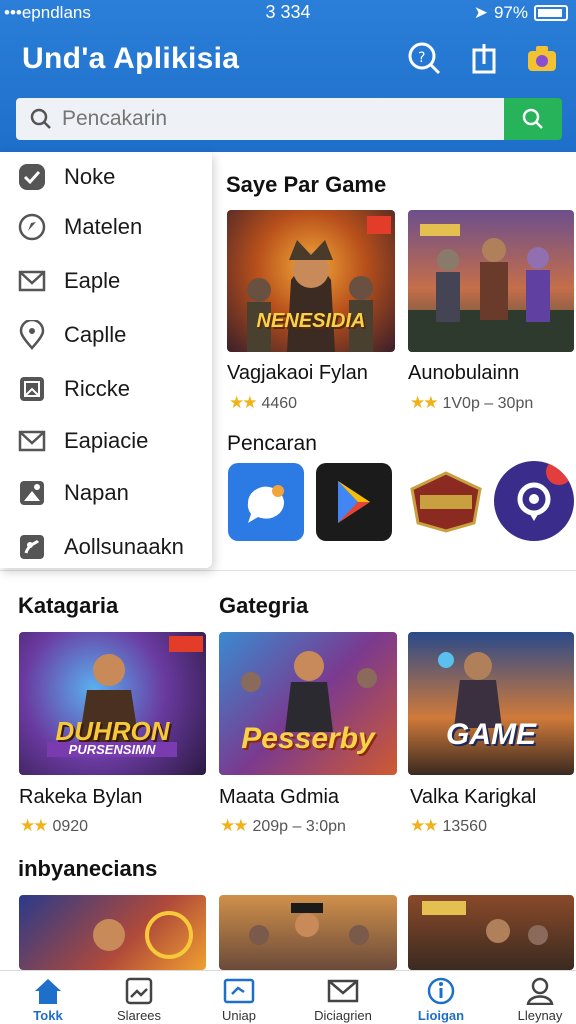  I want to click on section-title-recommended: inbyanecians, so click(88, 868).